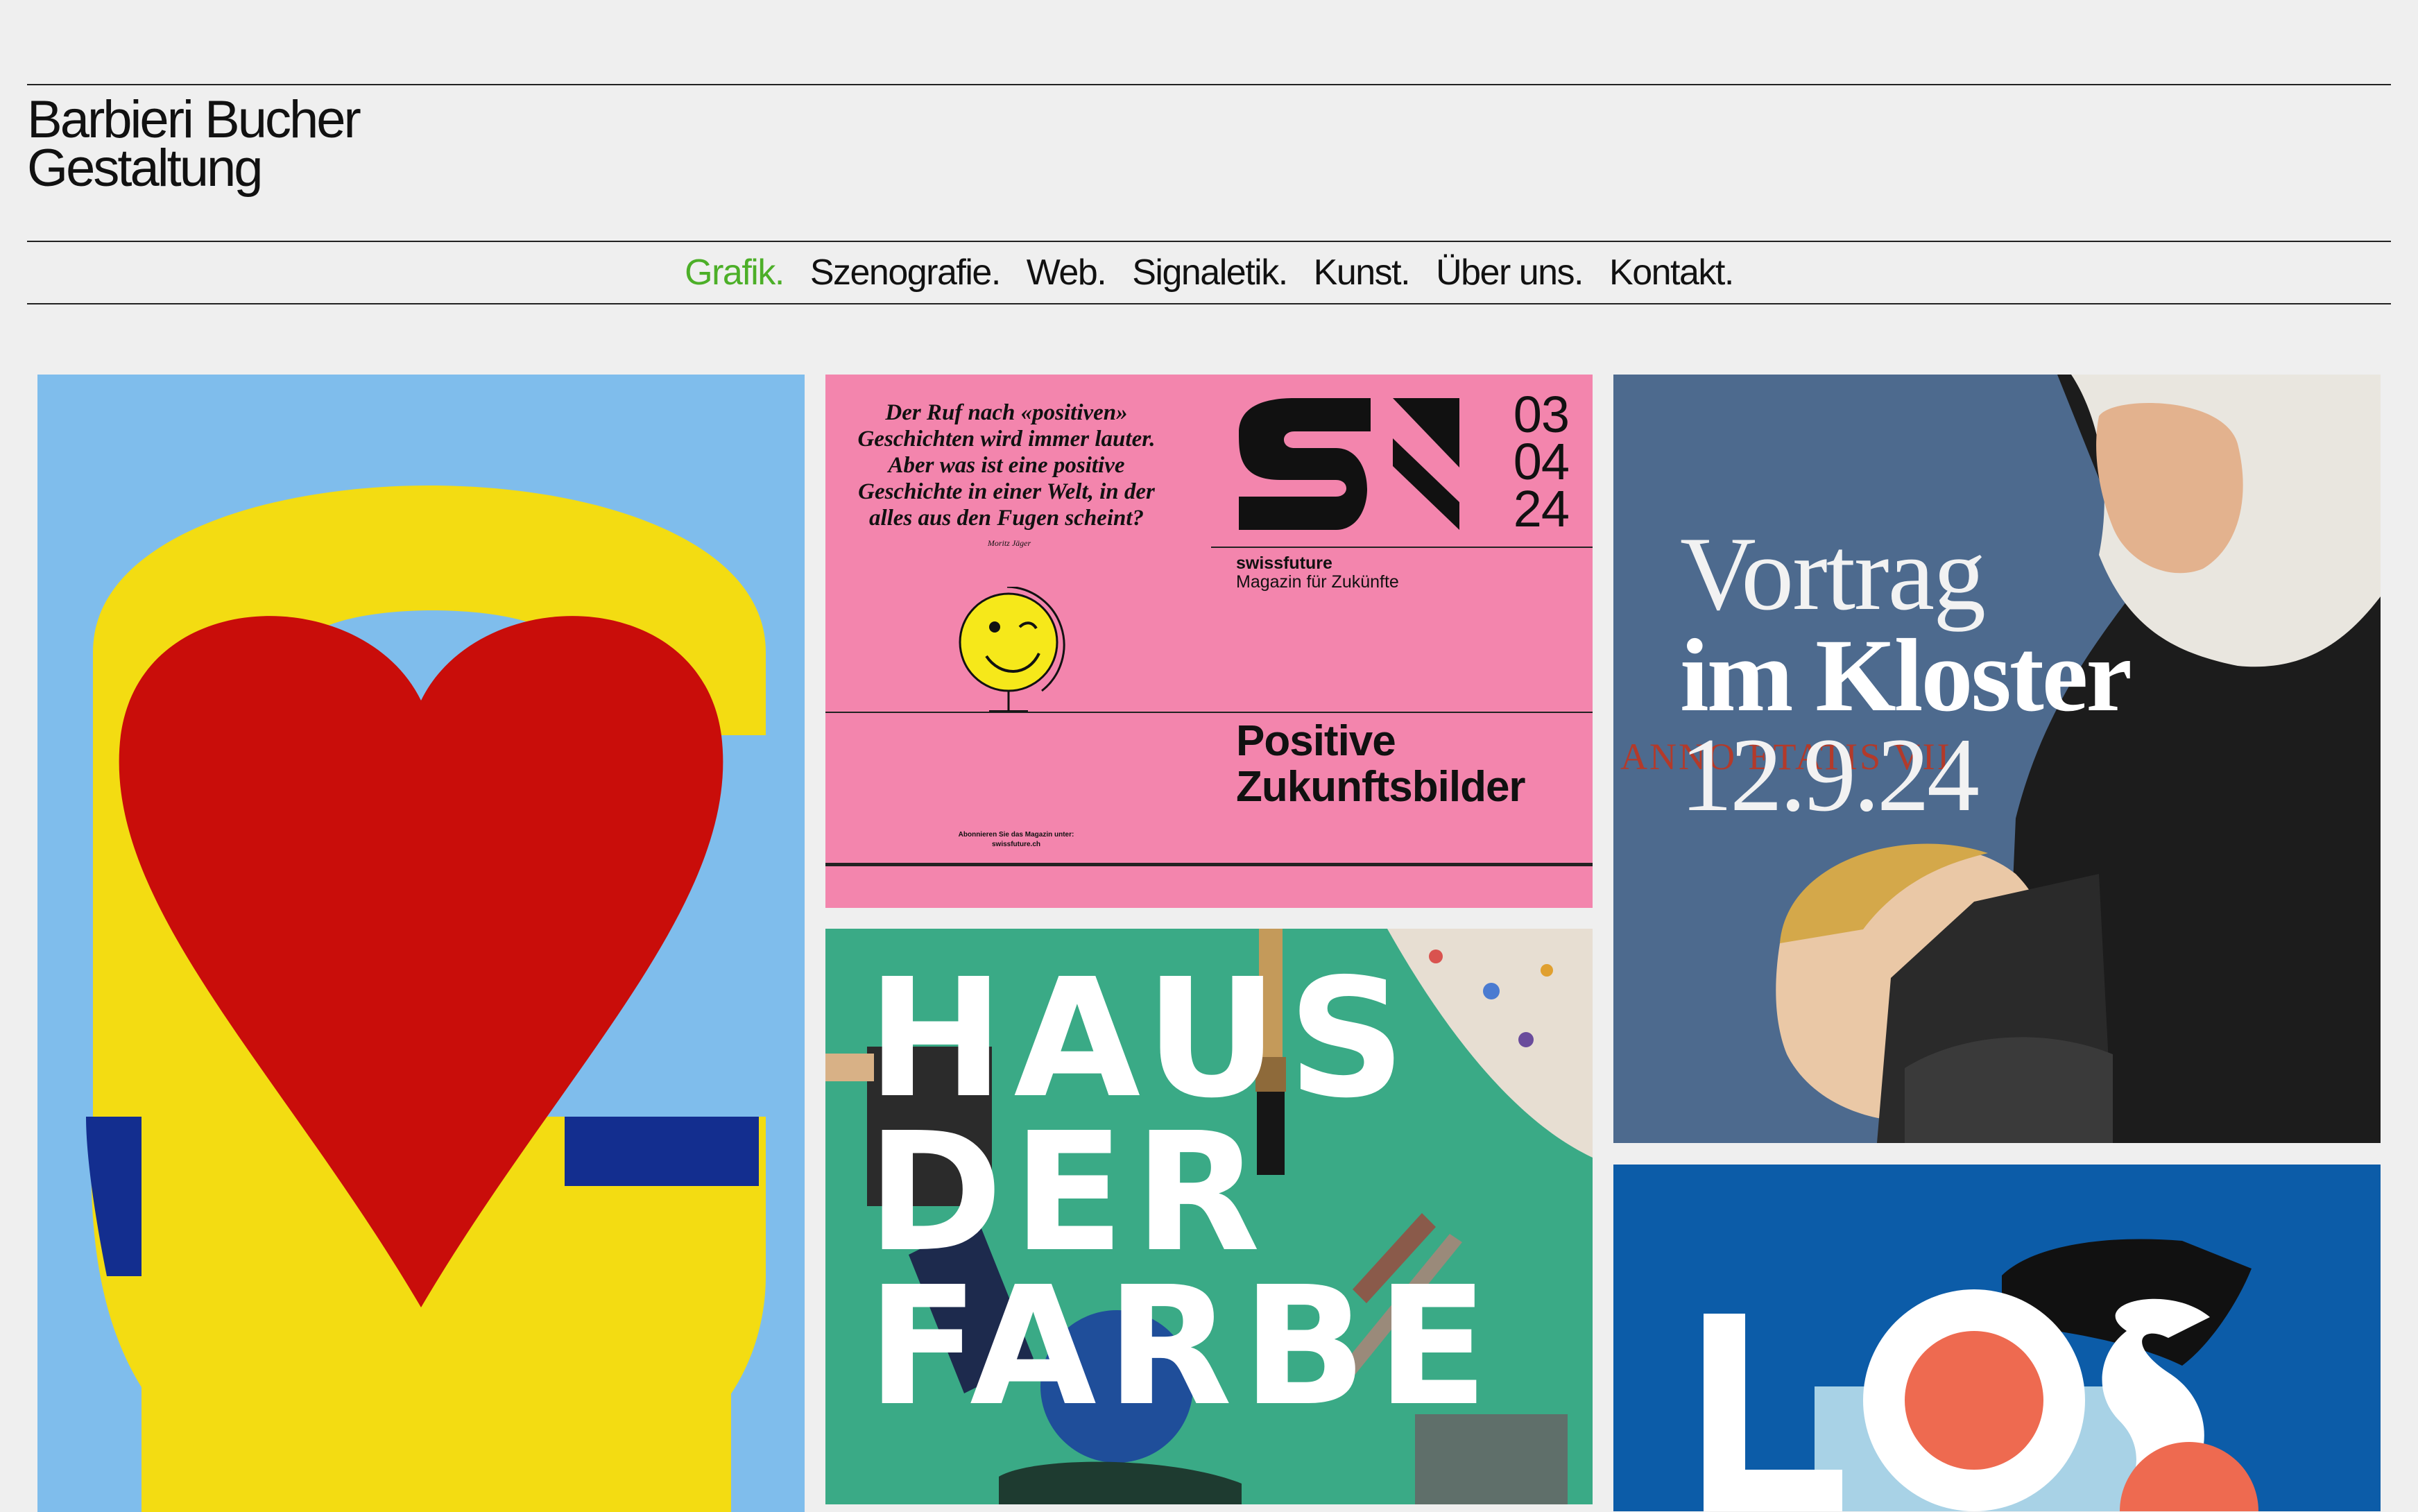  I want to click on date-month: 04, so click(1541, 462).